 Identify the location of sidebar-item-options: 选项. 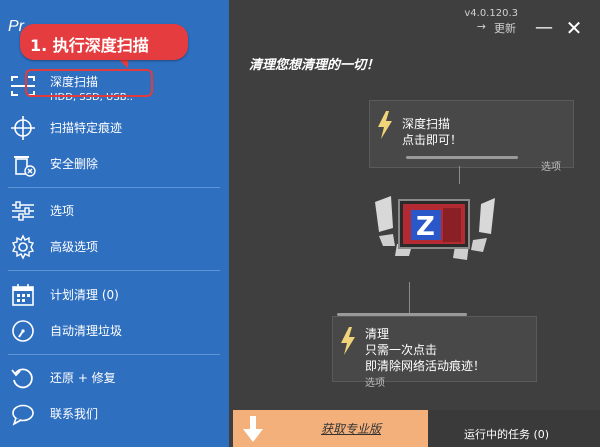
(114, 210).